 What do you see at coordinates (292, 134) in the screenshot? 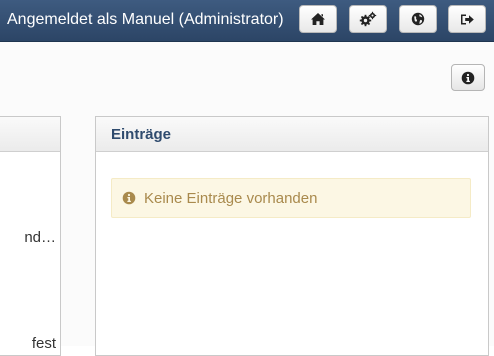
I see `entries-panel-header: Einträge` at bounding box center [292, 134].